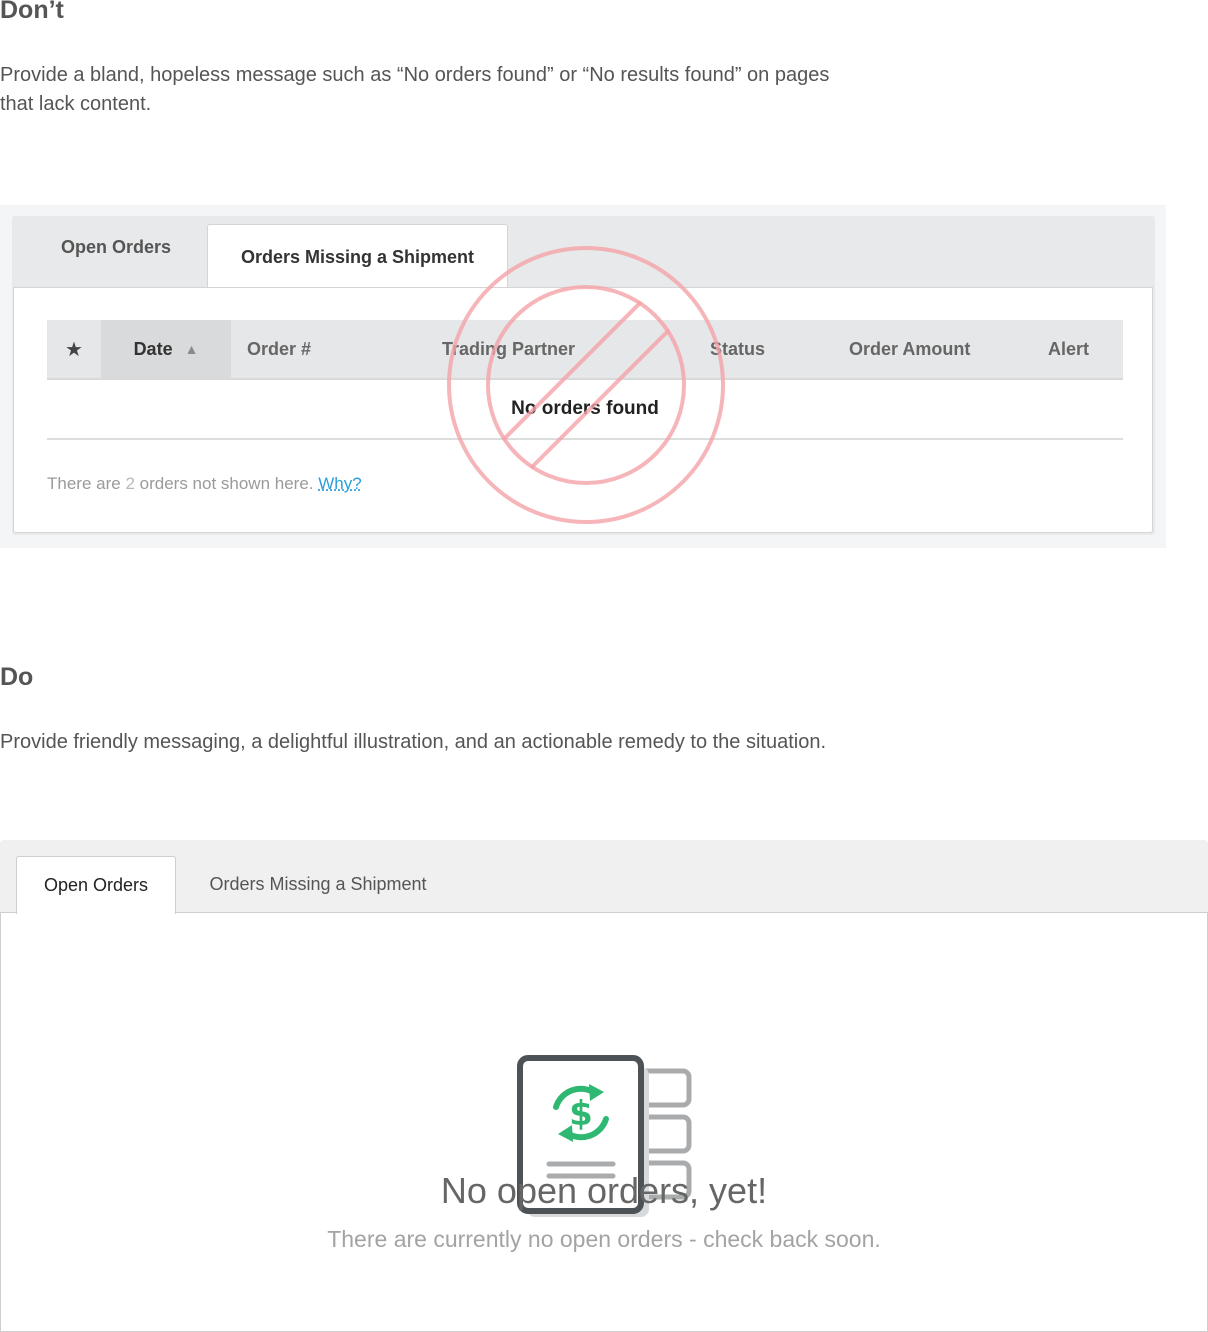 This screenshot has width=1208, height=1332. Describe the element at coordinates (279, 349) in the screenshot. I see `column-header-order-number: Order #` at that location.